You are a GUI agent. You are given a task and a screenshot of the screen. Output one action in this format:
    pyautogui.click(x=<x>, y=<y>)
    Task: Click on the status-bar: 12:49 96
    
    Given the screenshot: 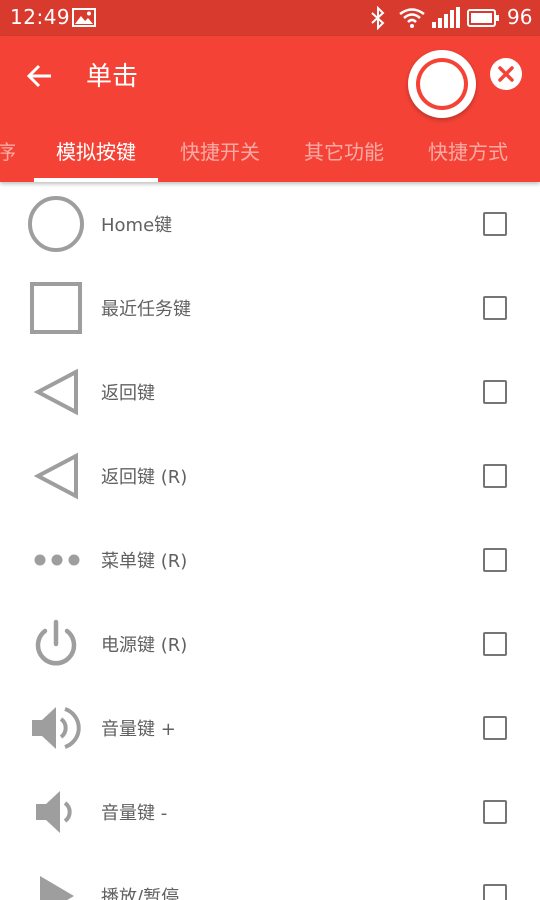 What is the action you would take?
    pyautogui.click(x=270, y=18)
    